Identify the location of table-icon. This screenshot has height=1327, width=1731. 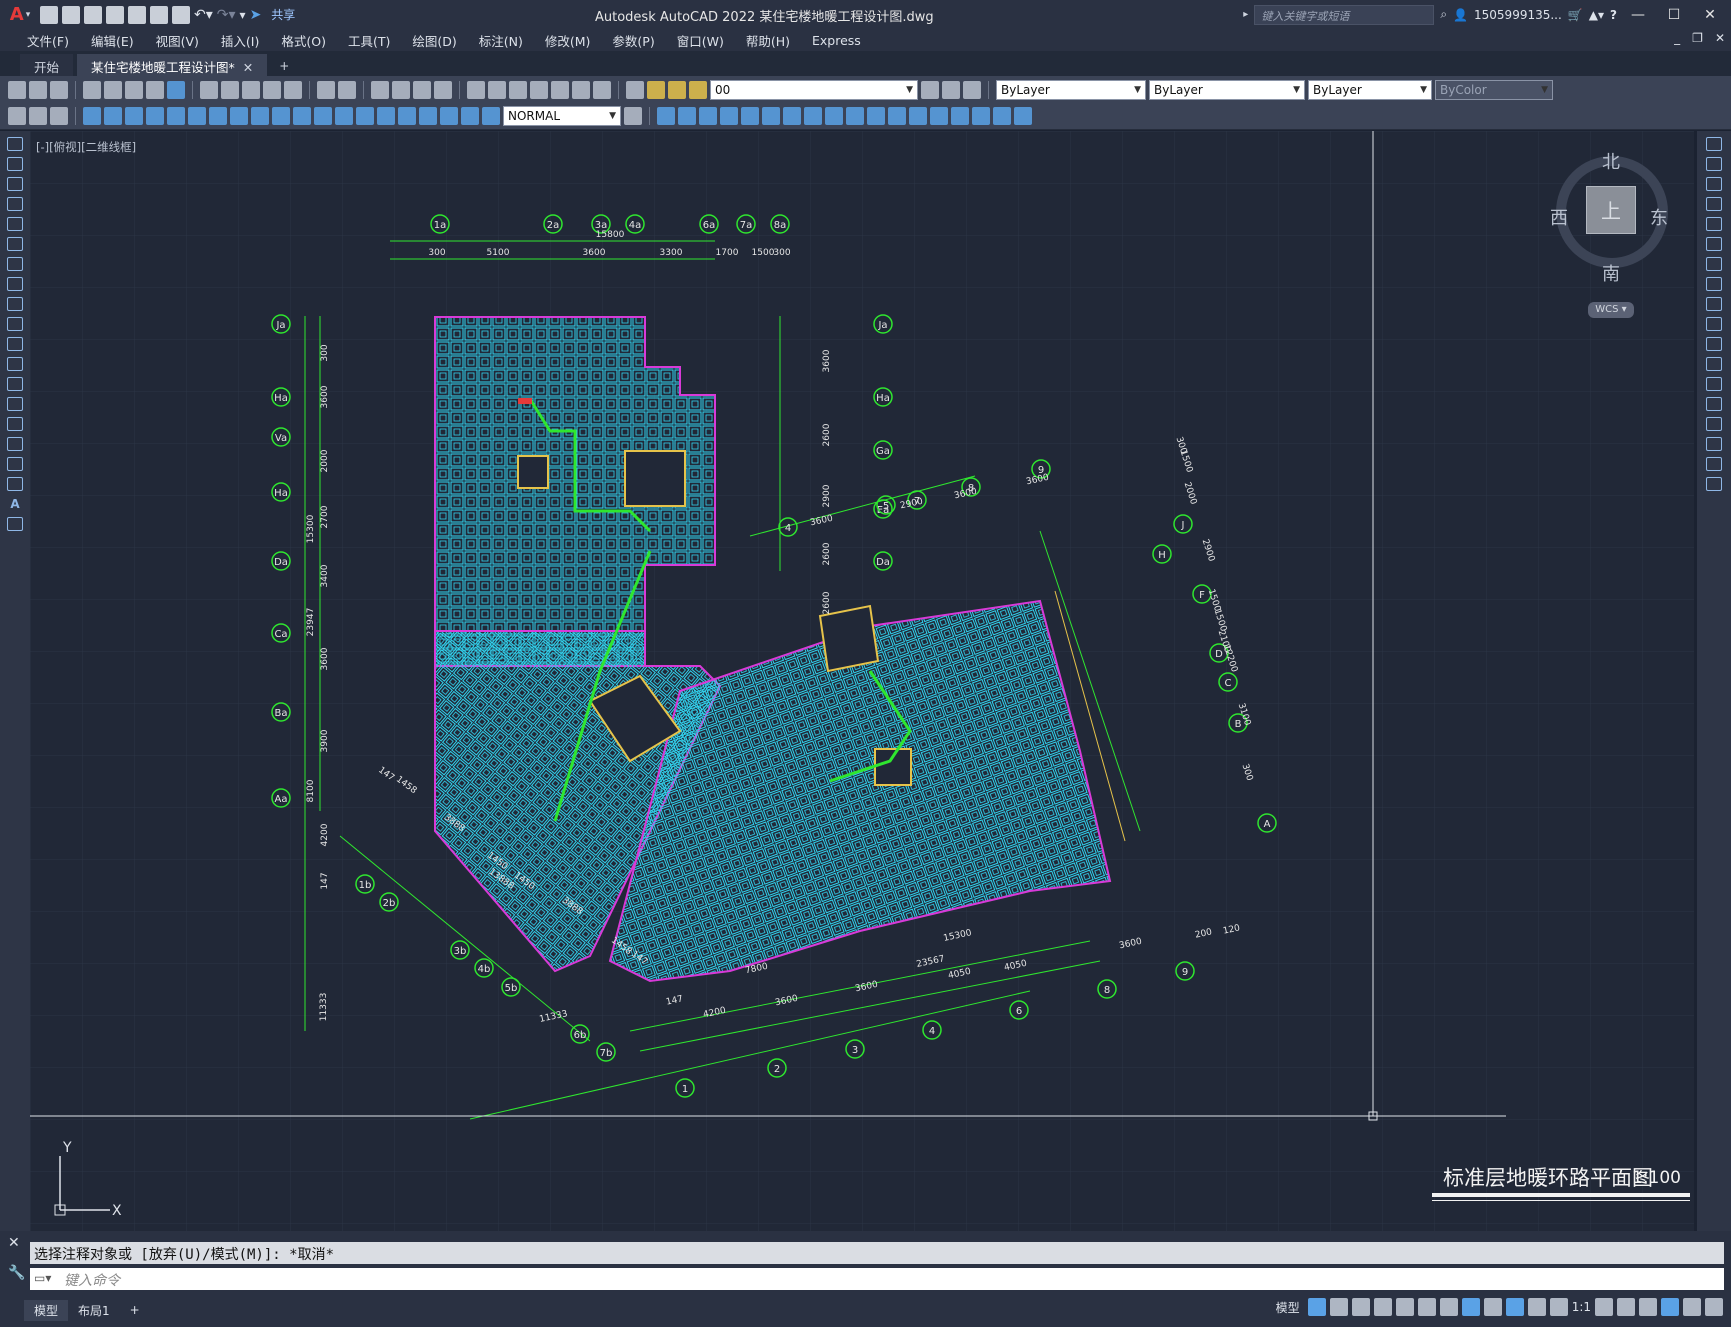
(15, 484).